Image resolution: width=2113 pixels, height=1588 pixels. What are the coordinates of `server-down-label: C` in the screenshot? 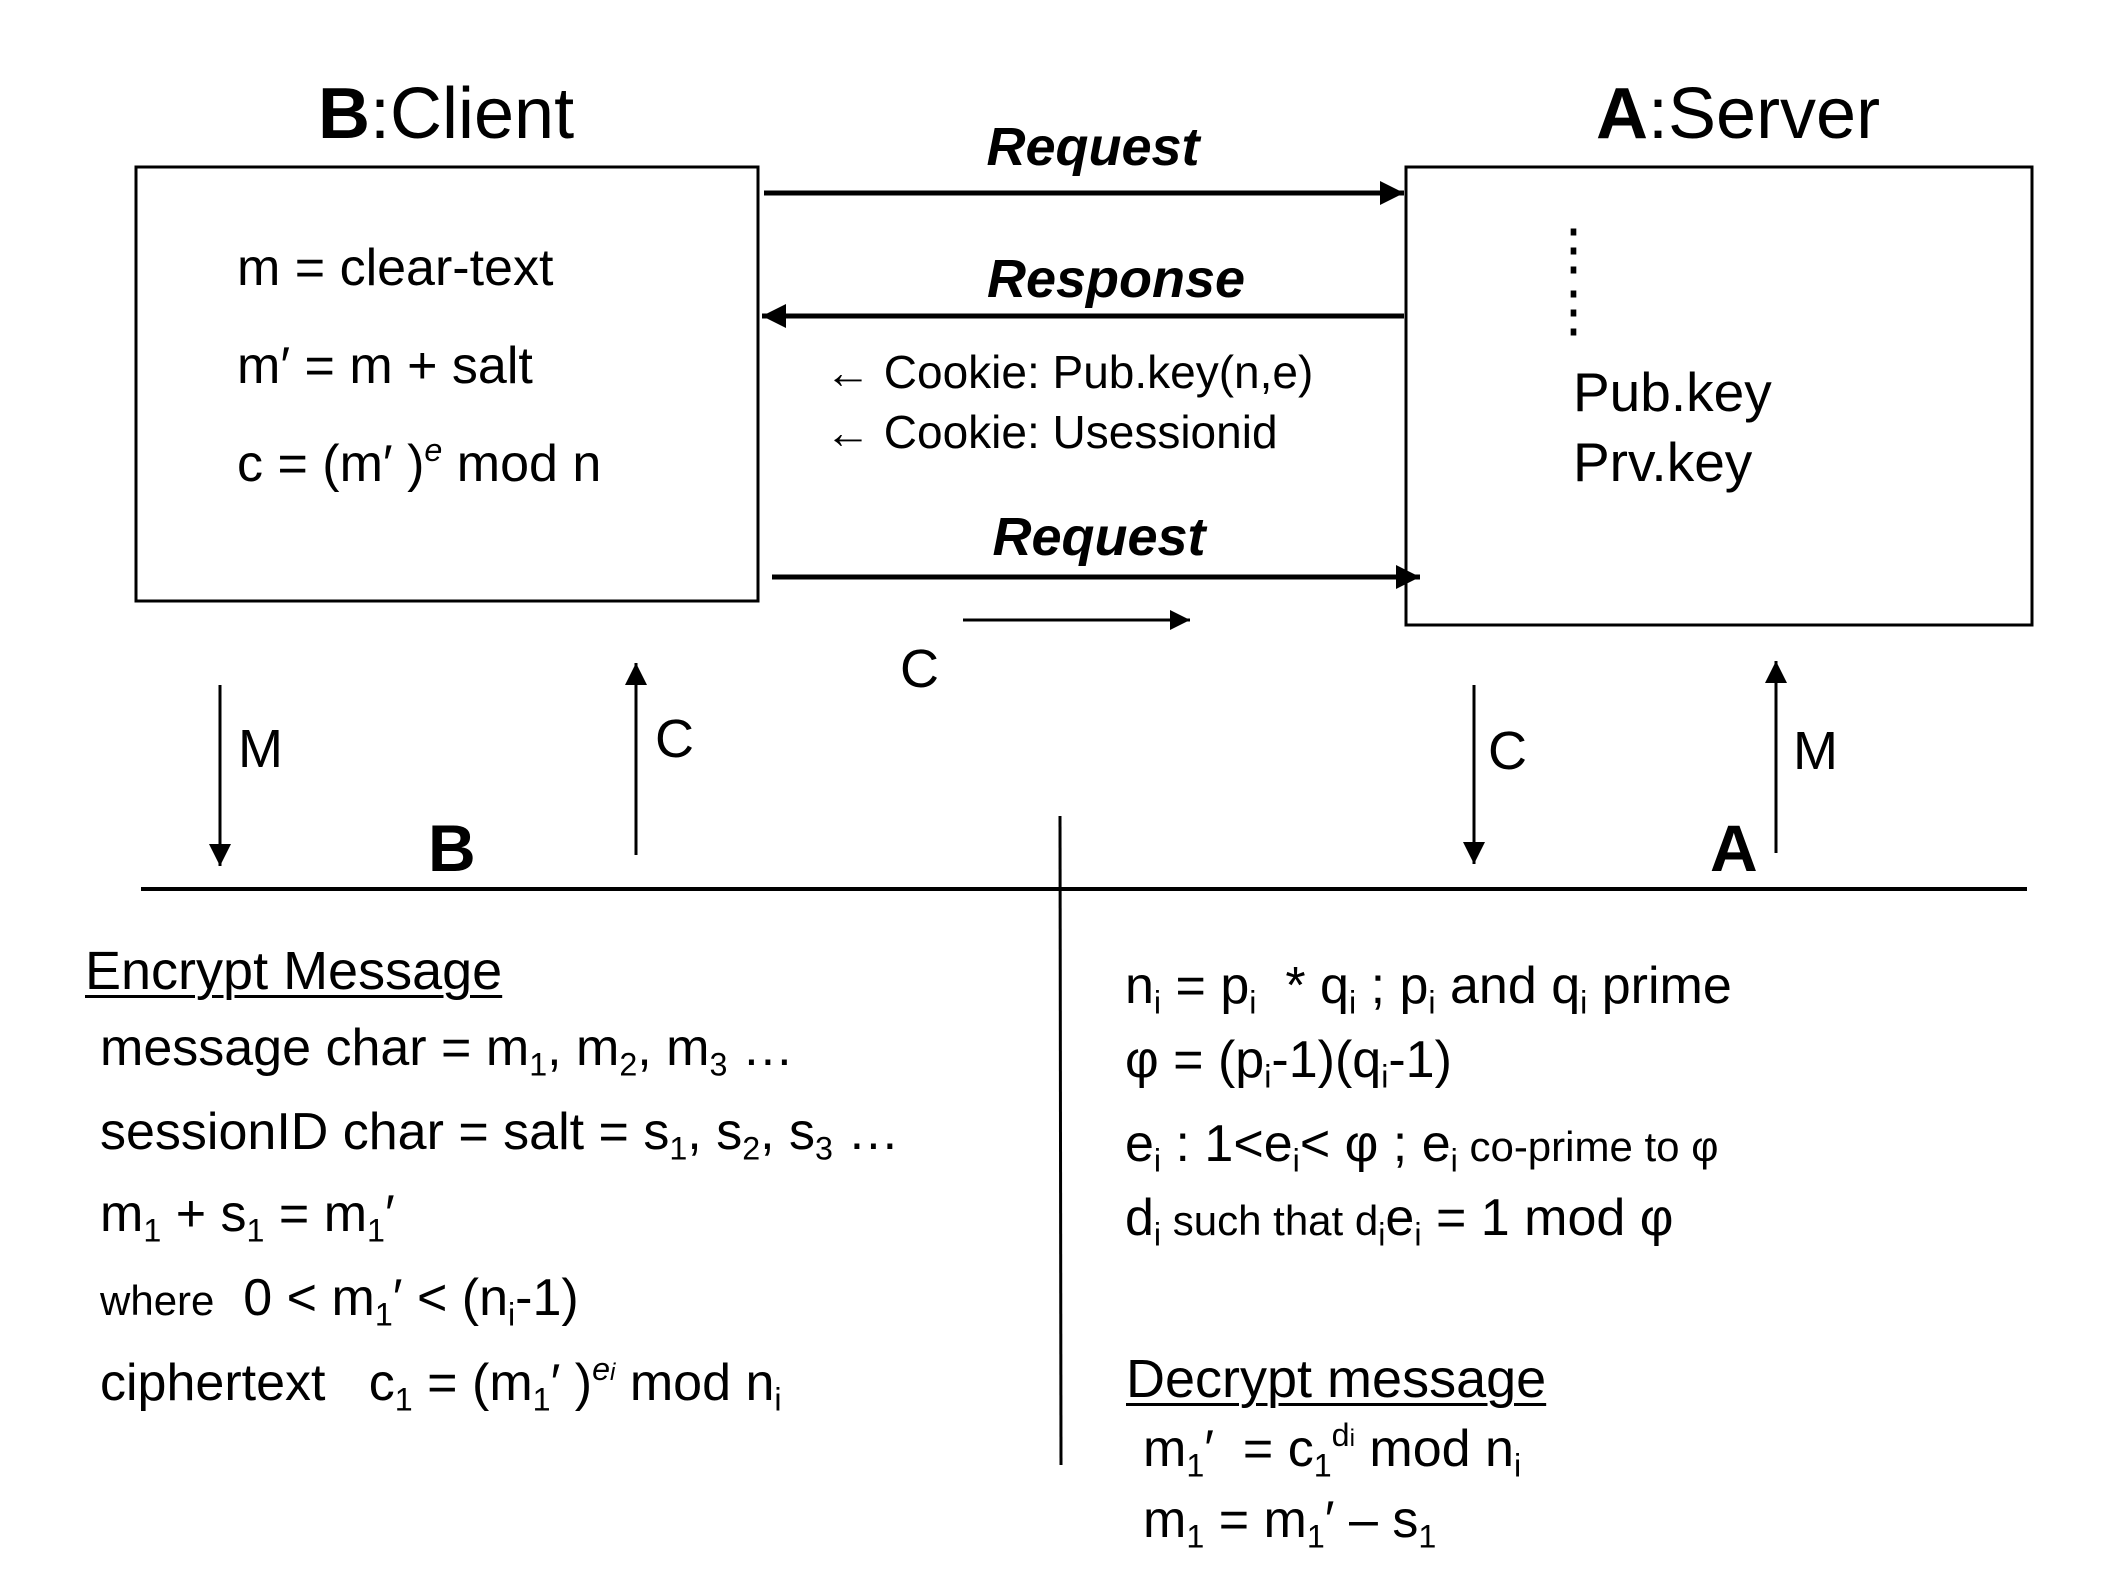 It's located at (1507, 751).